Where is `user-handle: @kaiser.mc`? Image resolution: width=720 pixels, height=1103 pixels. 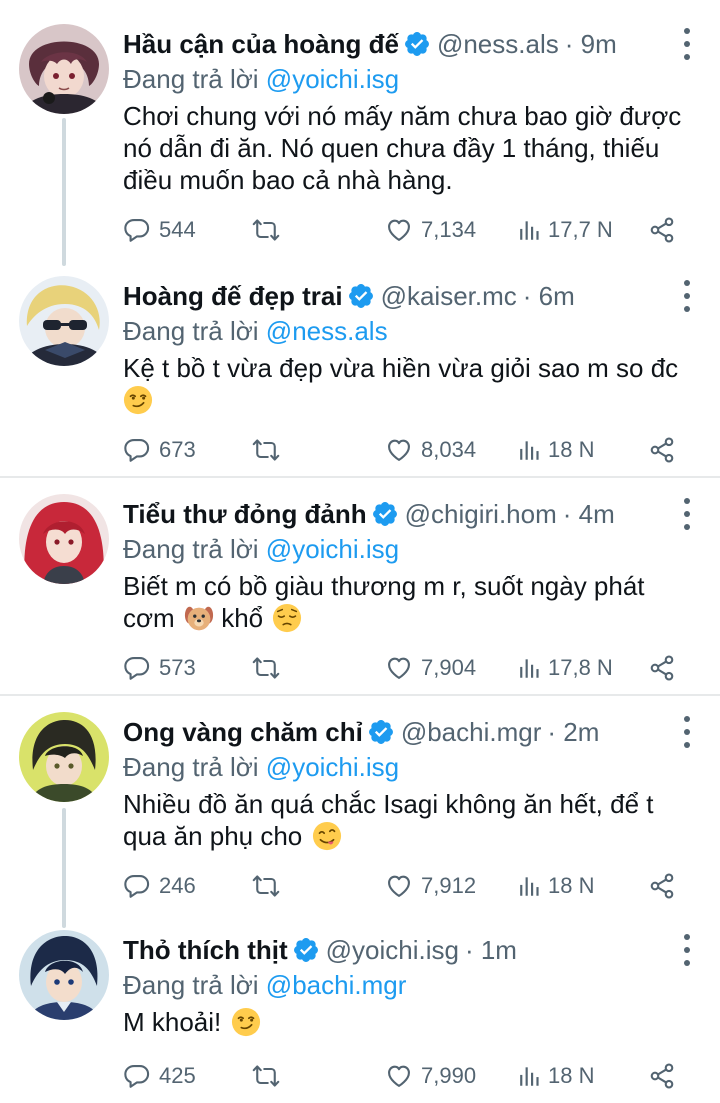
user-handle: @kaiser.mc is located at coordinates (449, 296).